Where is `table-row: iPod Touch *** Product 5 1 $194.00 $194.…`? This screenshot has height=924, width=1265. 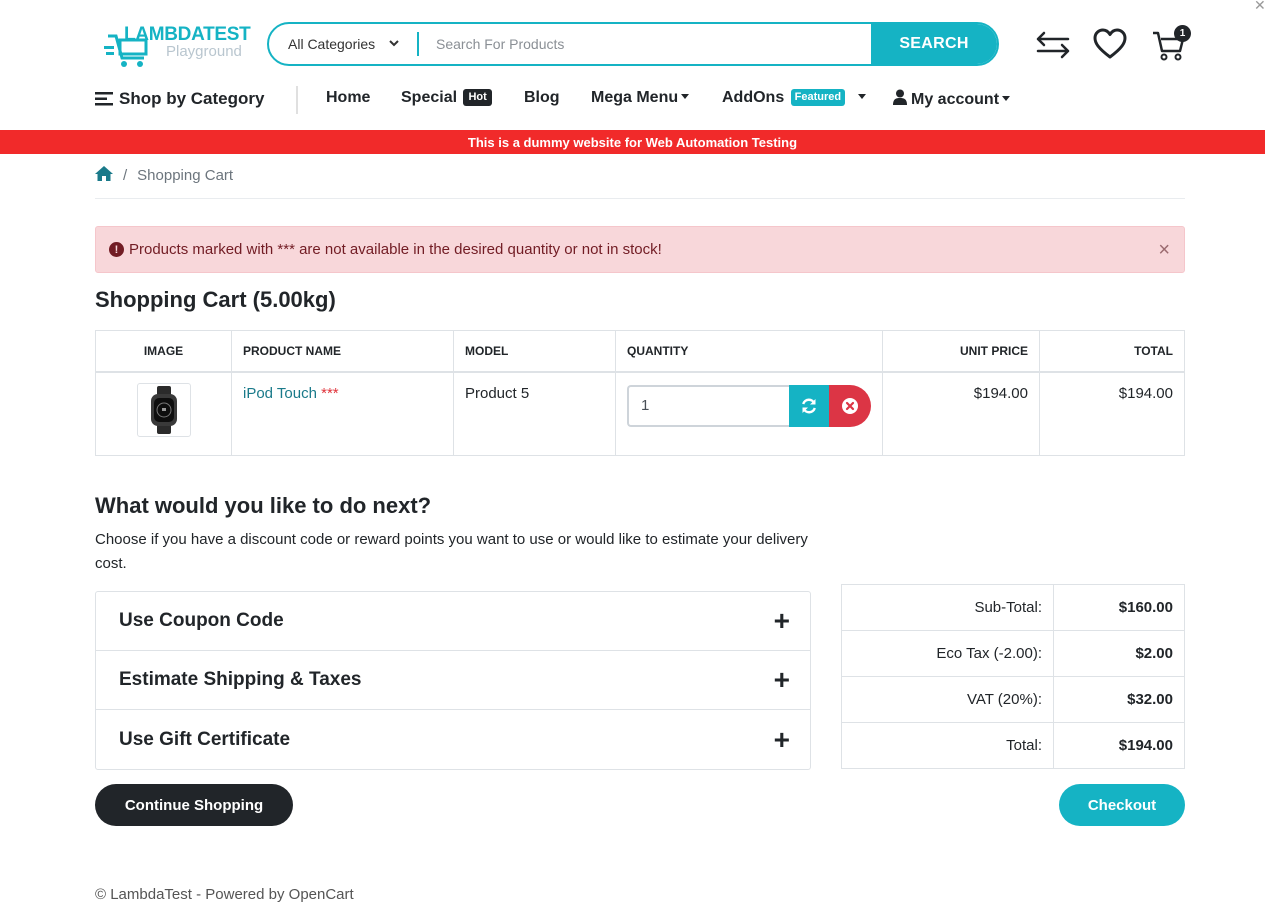 table-row: iPod Touch *** Product 5 1 $194.00 $194.… is located at coordinates (640, 413).